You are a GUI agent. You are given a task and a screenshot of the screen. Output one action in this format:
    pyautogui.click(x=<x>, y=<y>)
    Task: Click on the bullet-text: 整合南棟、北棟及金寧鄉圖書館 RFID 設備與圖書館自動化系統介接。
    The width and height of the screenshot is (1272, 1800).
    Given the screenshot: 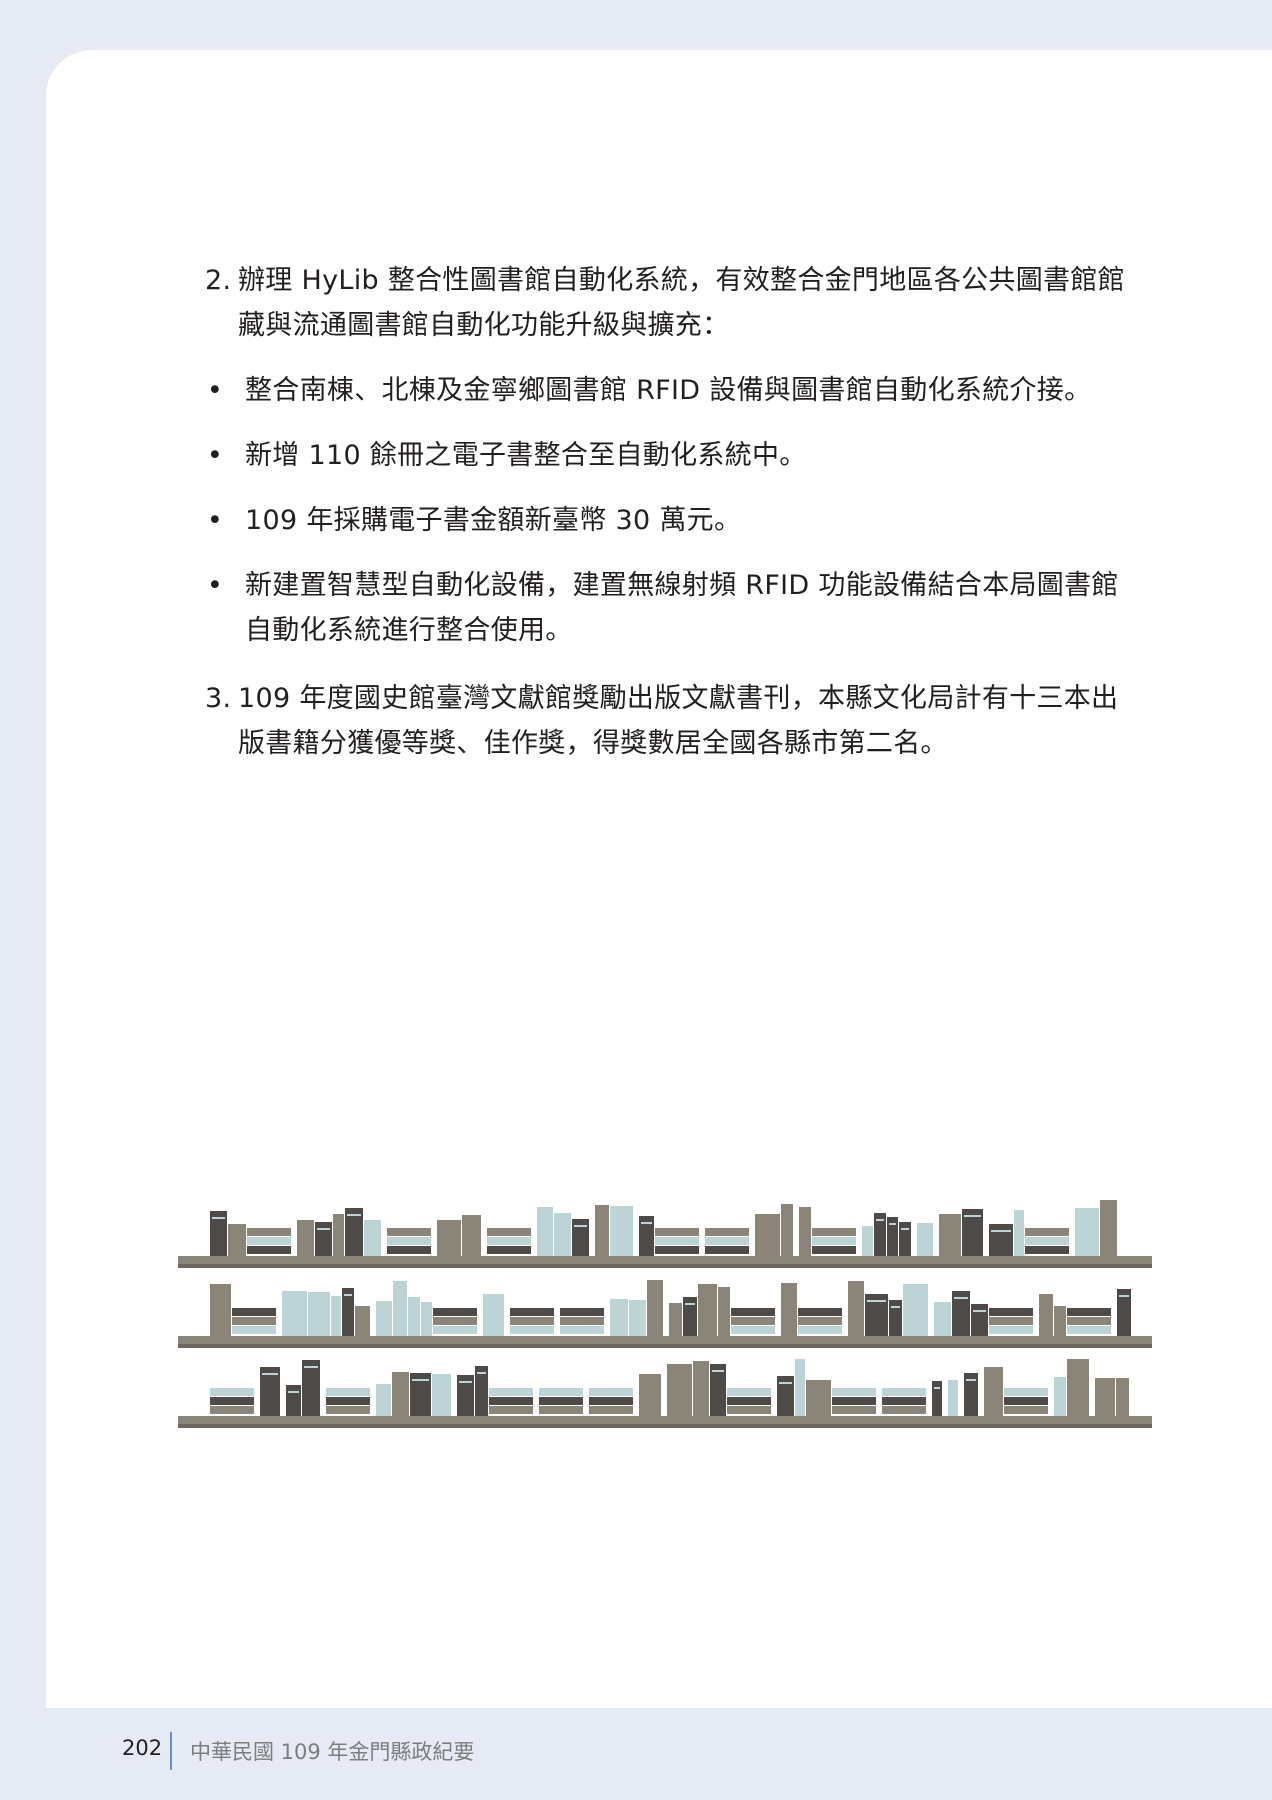 What is the action you would take?
    pyautogui.click(x=668, y=390)
    